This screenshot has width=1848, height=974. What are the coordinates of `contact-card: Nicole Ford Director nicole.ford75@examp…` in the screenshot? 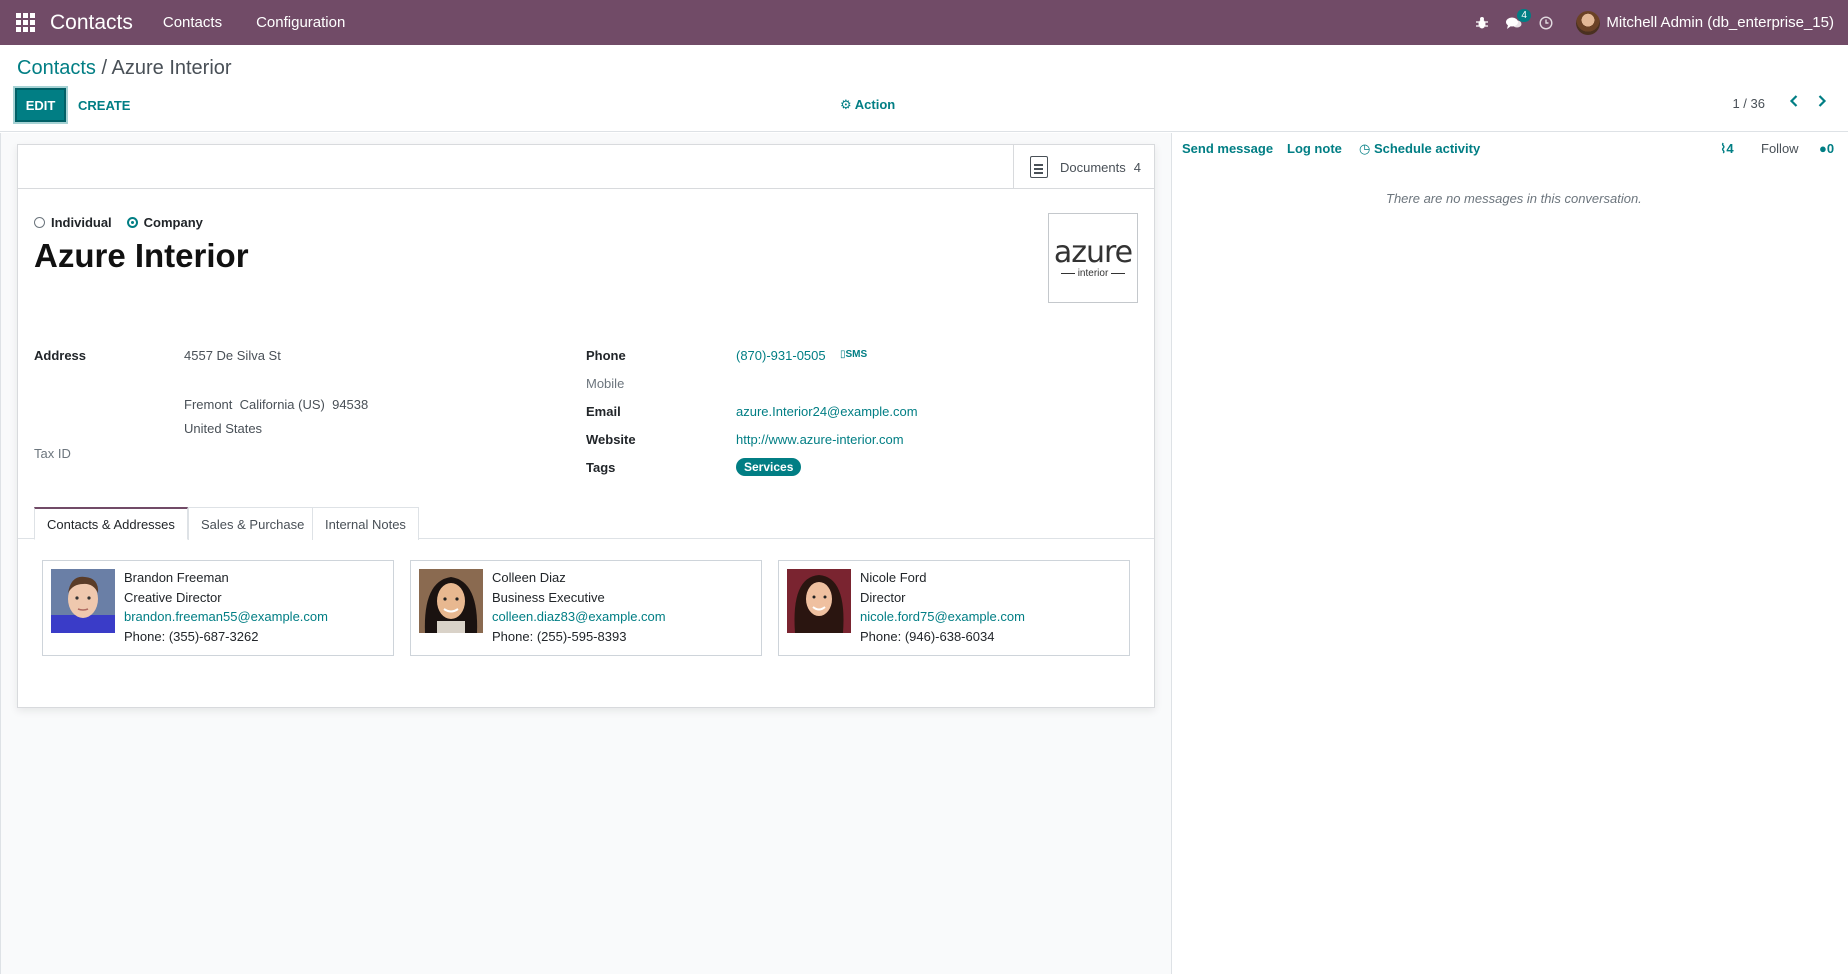 It's located at (954, 608).